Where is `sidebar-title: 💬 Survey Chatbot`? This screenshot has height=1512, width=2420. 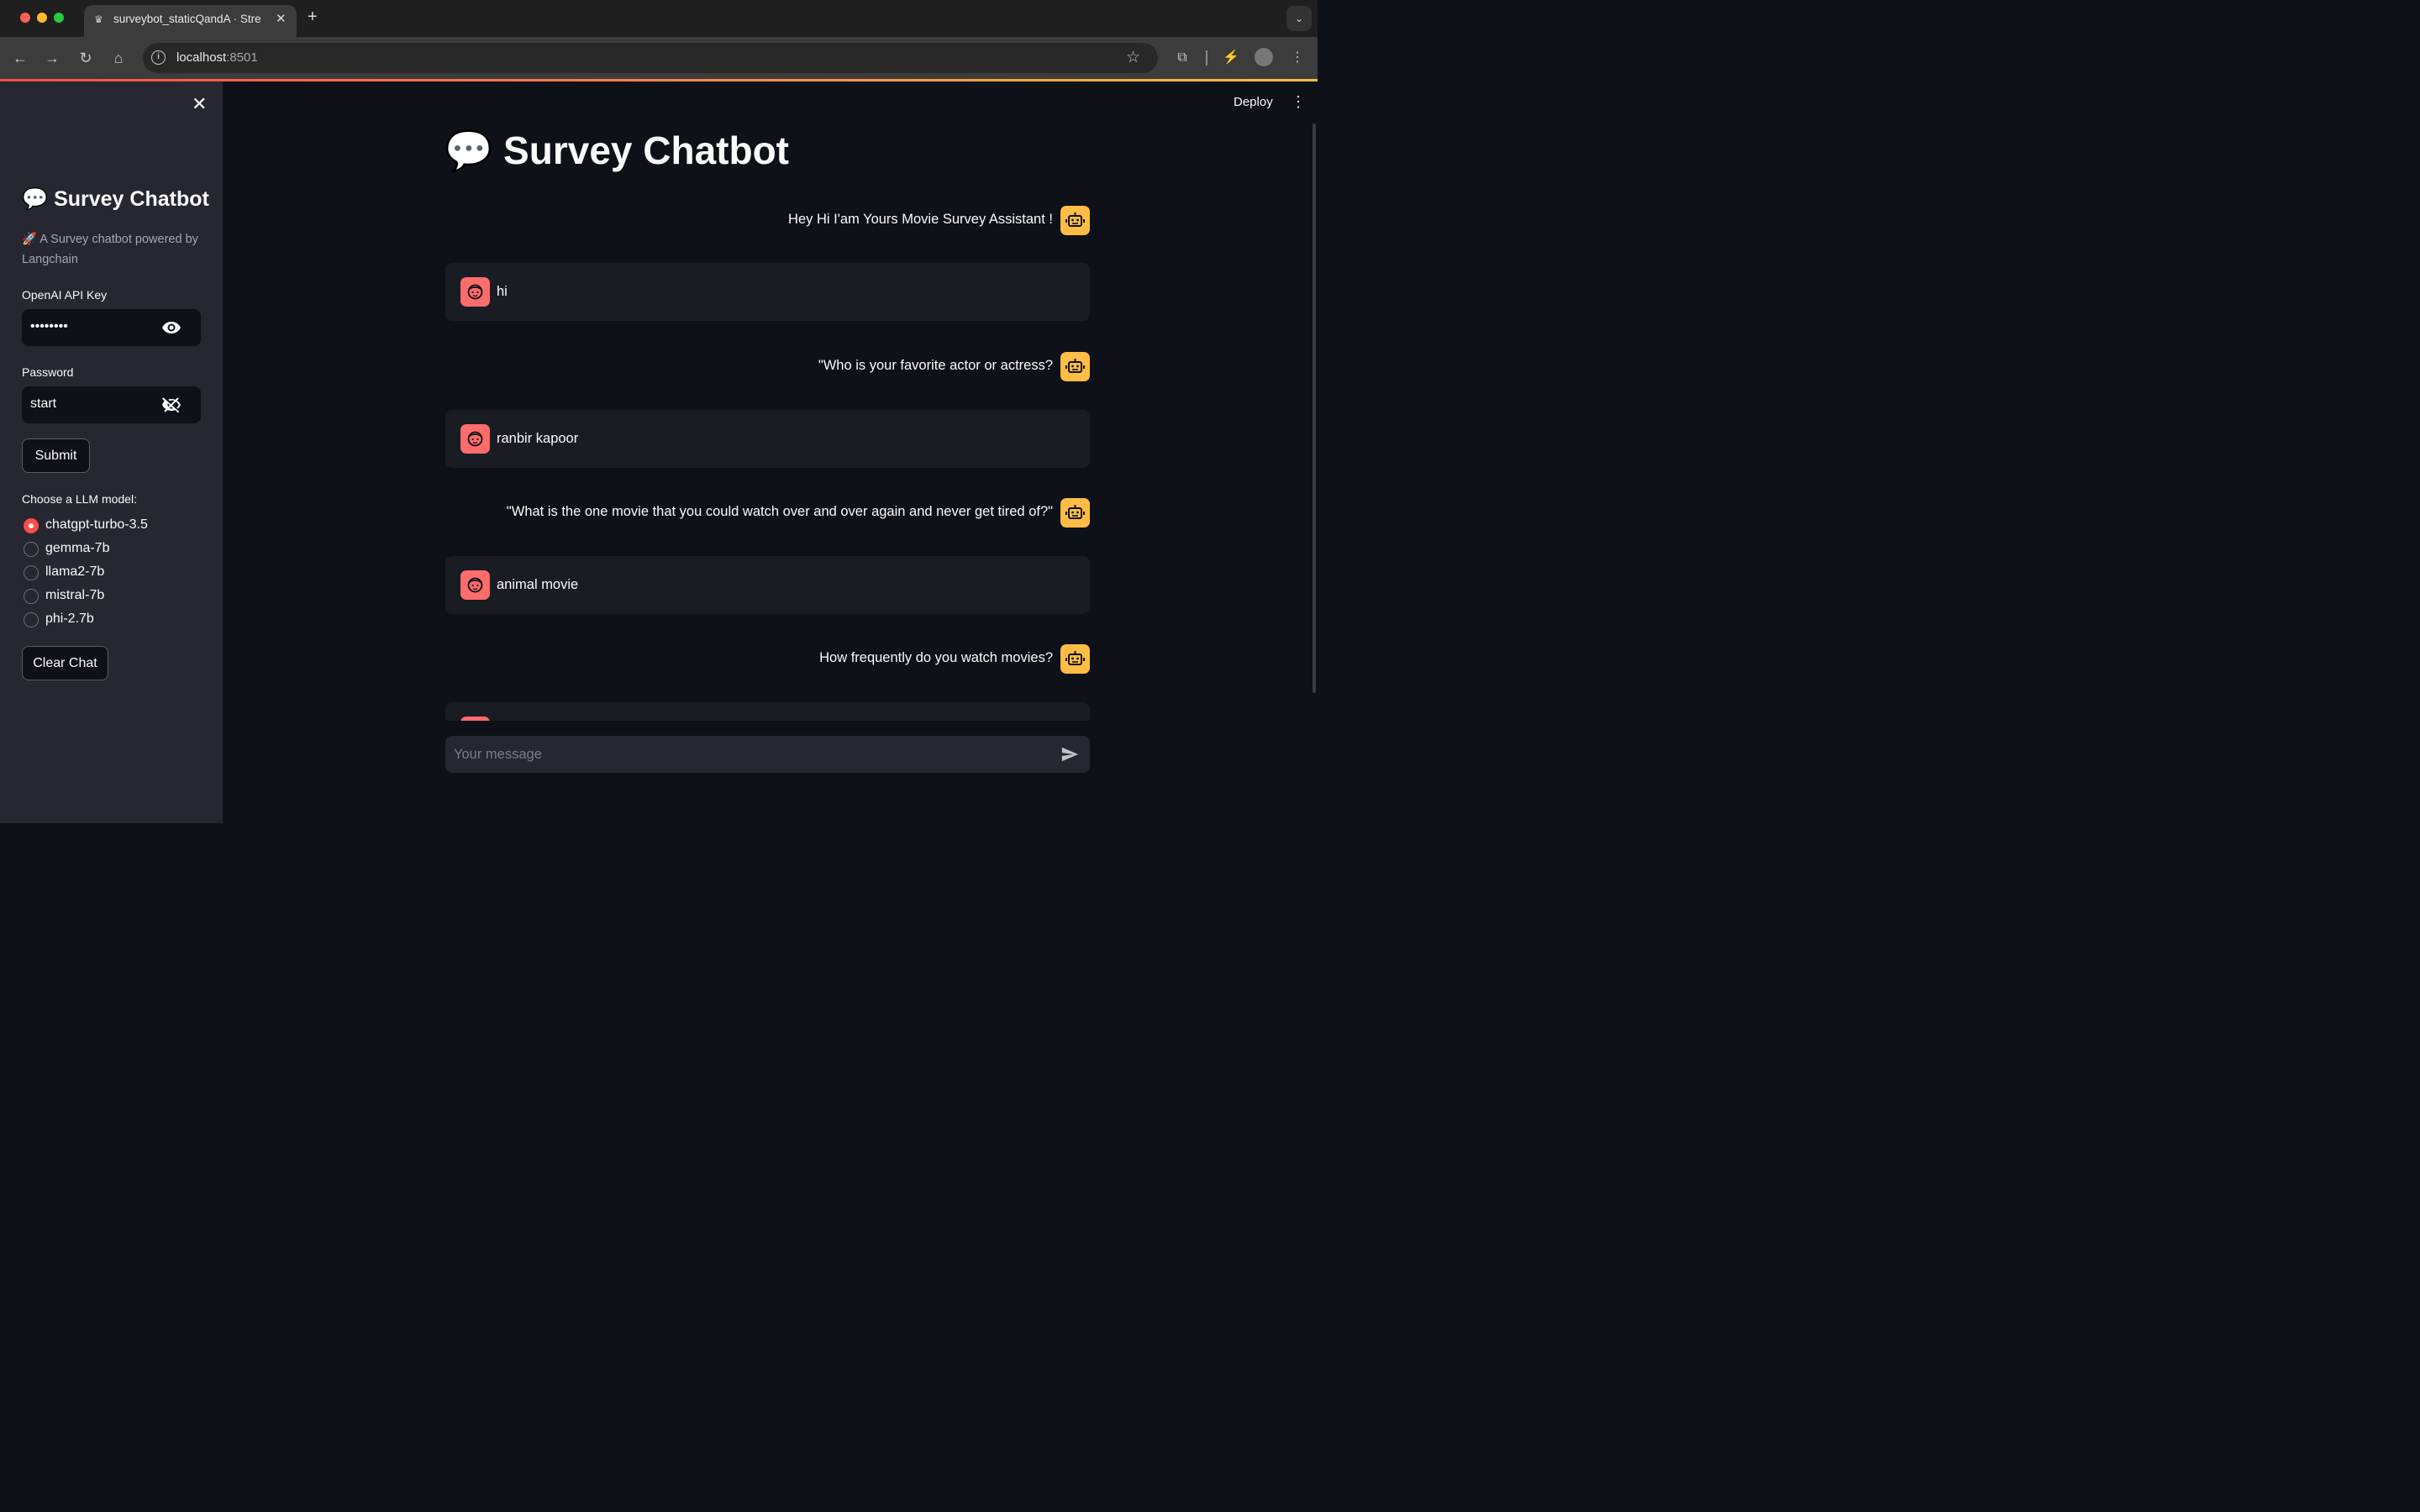 sidebar-title: 💬 Survey Chatbot is located at coordinates (116, 199).